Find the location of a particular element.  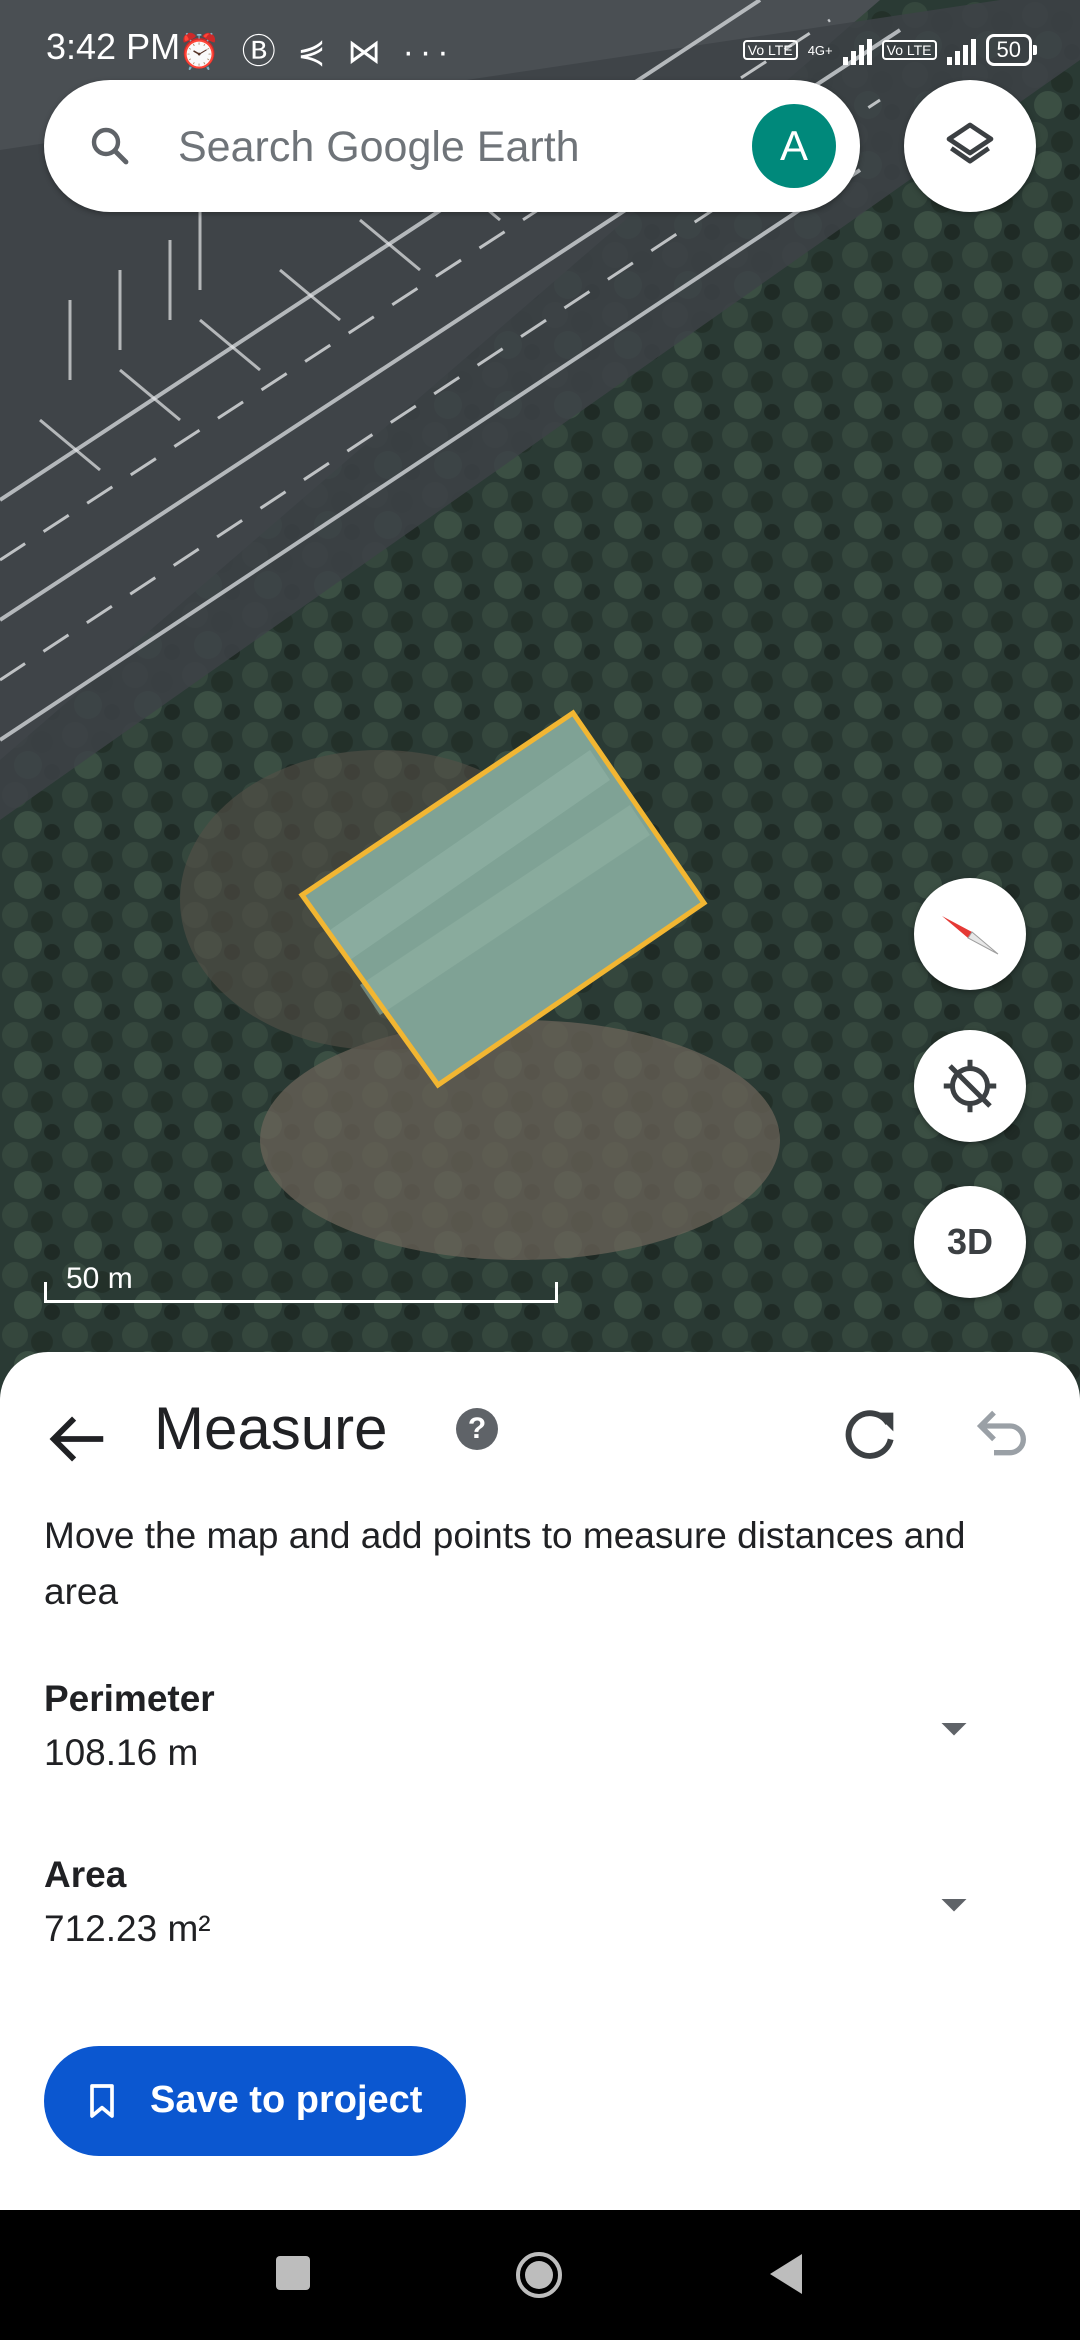

undo-icon is located at coordinates (1002, 1434).